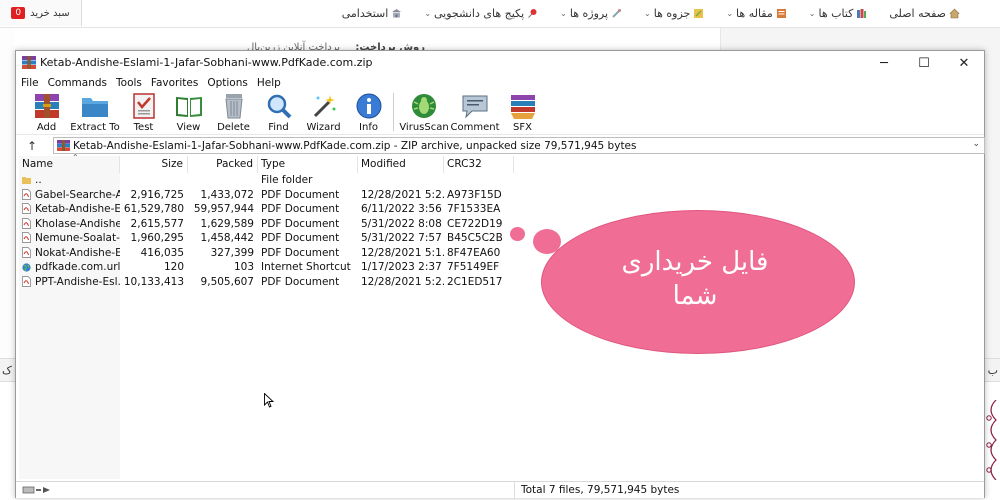 The width and height of the screenshot is (1000, 500). I want to click on info-label: Info, so click(368, 127).